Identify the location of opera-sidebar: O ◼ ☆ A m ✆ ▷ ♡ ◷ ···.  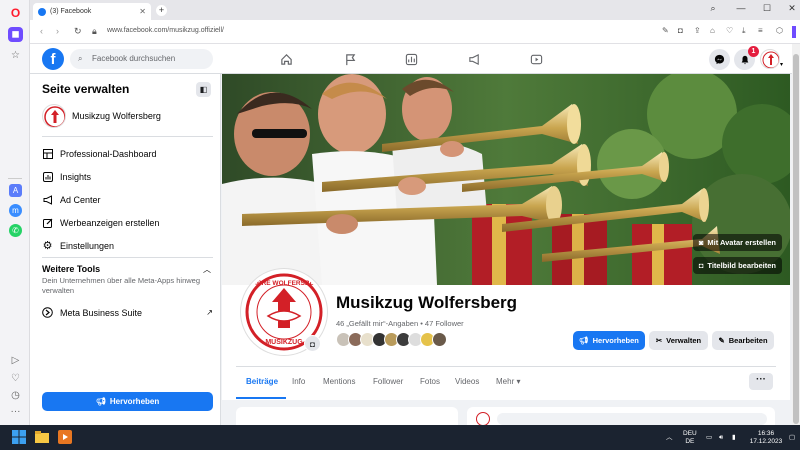
(15, 212).